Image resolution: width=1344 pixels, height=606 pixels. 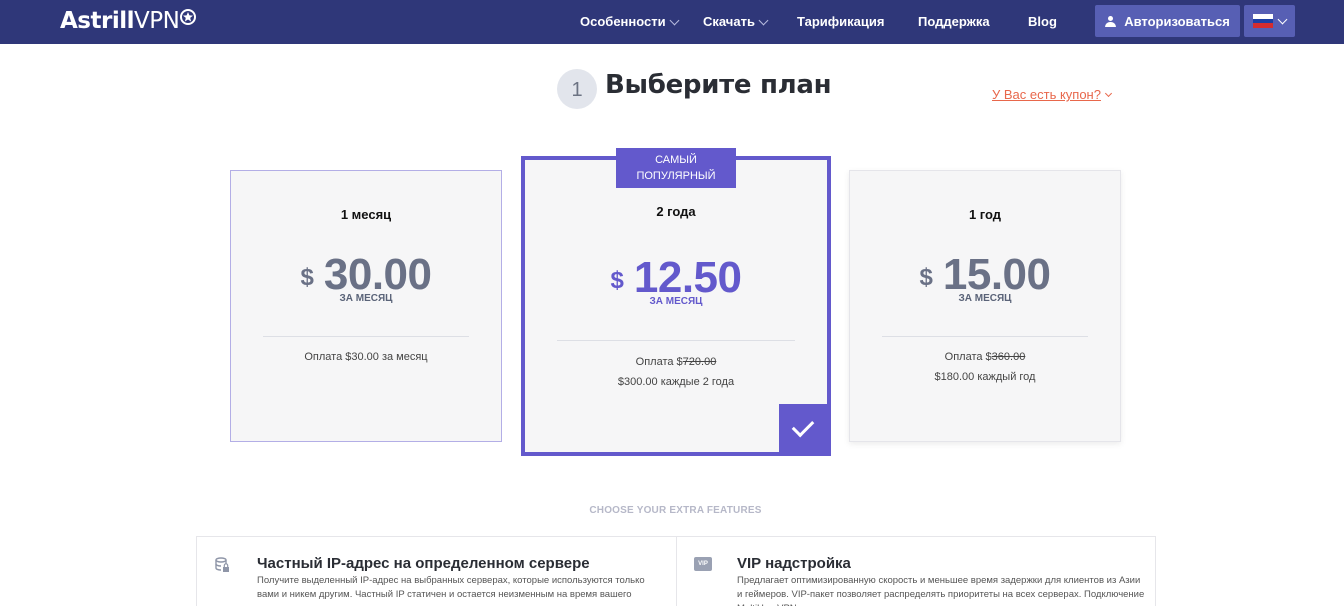 I want to click on russian-flag-icon, so click(x=1263, y=21).